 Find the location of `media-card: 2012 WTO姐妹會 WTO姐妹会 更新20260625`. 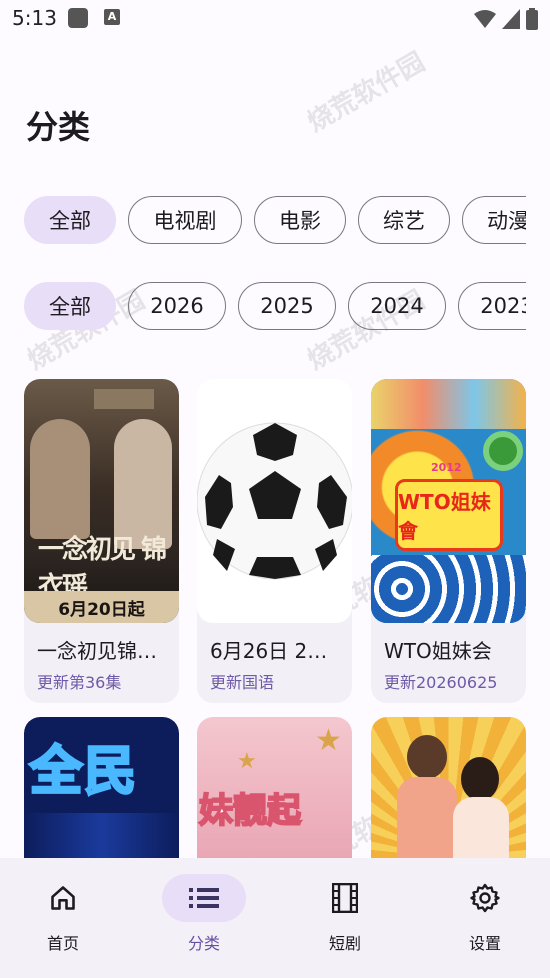

media-card: 2012 WTO姐妹會 WTO姐妹会 更新20260625 is located at coordinates (448, 541).